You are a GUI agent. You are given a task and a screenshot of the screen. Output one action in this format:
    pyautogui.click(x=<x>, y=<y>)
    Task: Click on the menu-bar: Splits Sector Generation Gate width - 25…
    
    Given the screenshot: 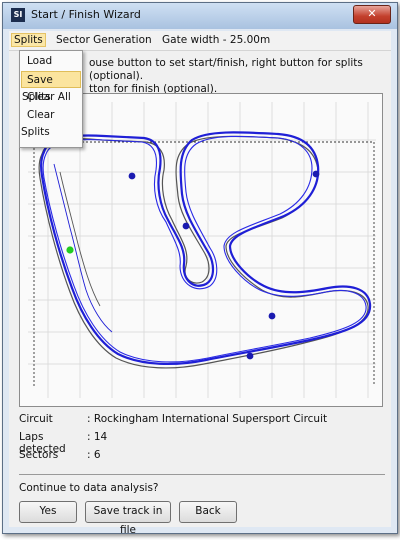 What is the action you would take?
    pyautogui.click(x=200, y=41)
    